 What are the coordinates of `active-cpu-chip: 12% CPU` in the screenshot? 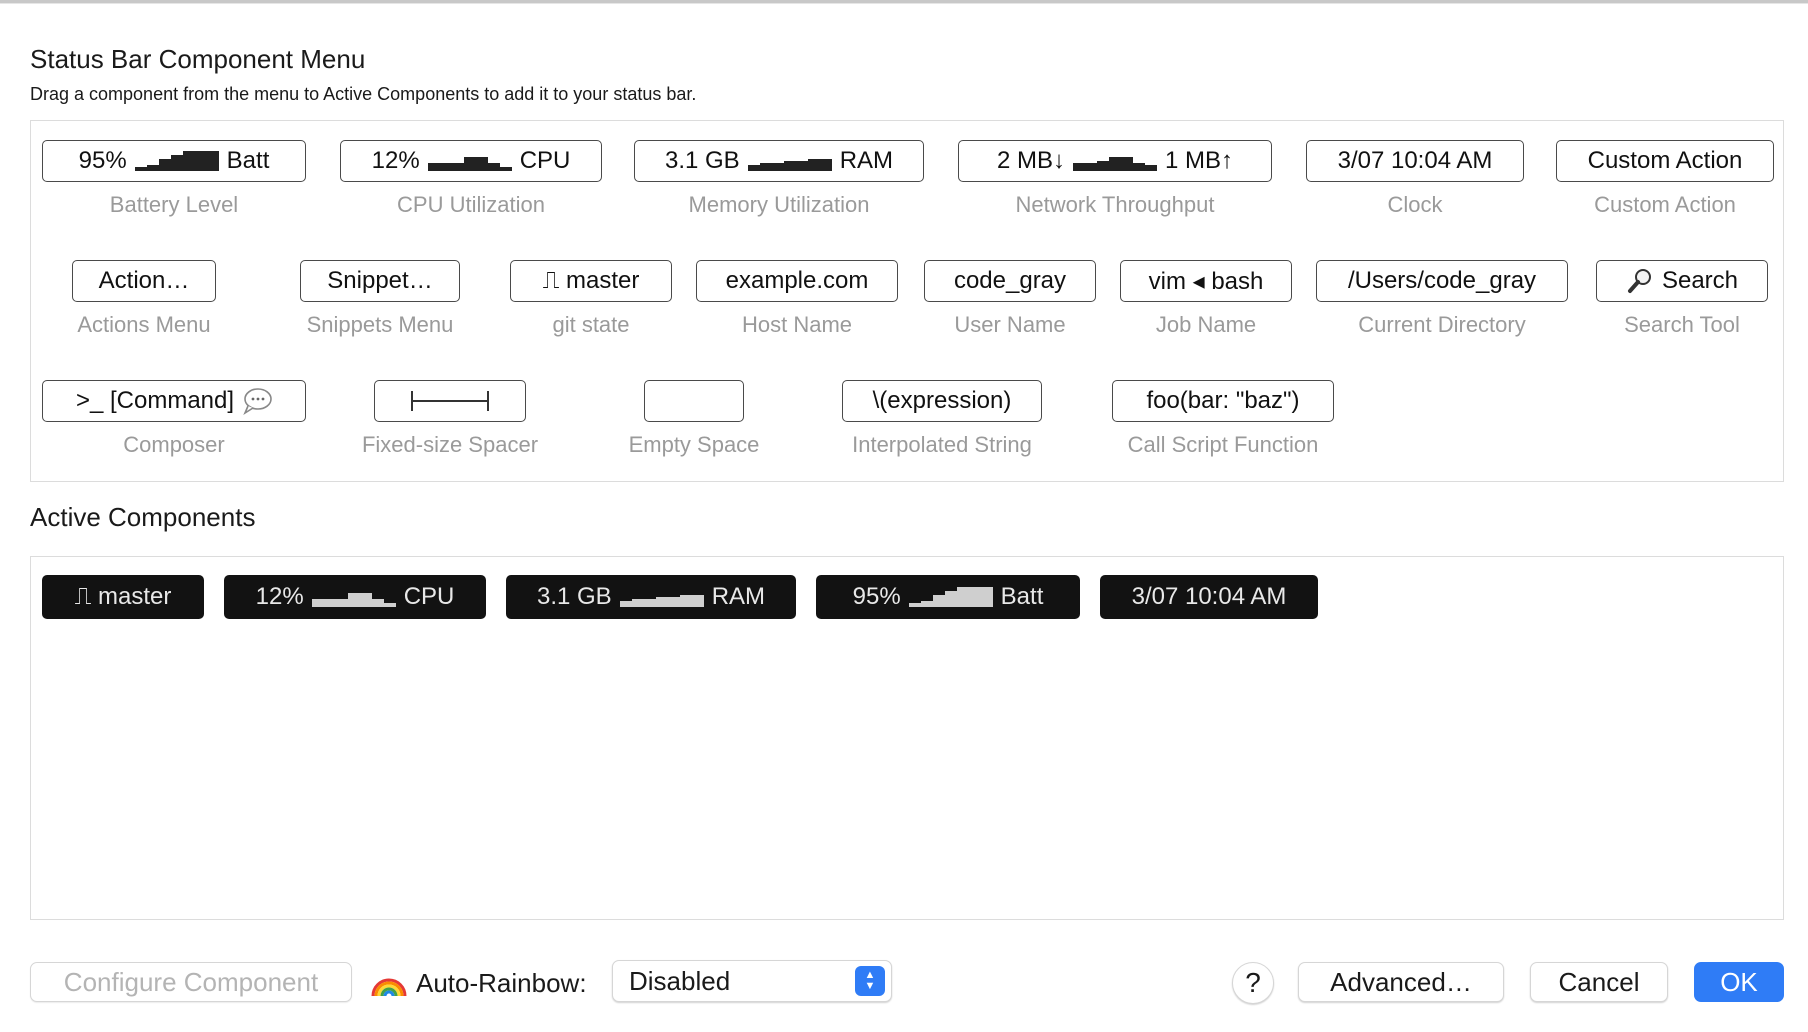 It's located at (355, 597).